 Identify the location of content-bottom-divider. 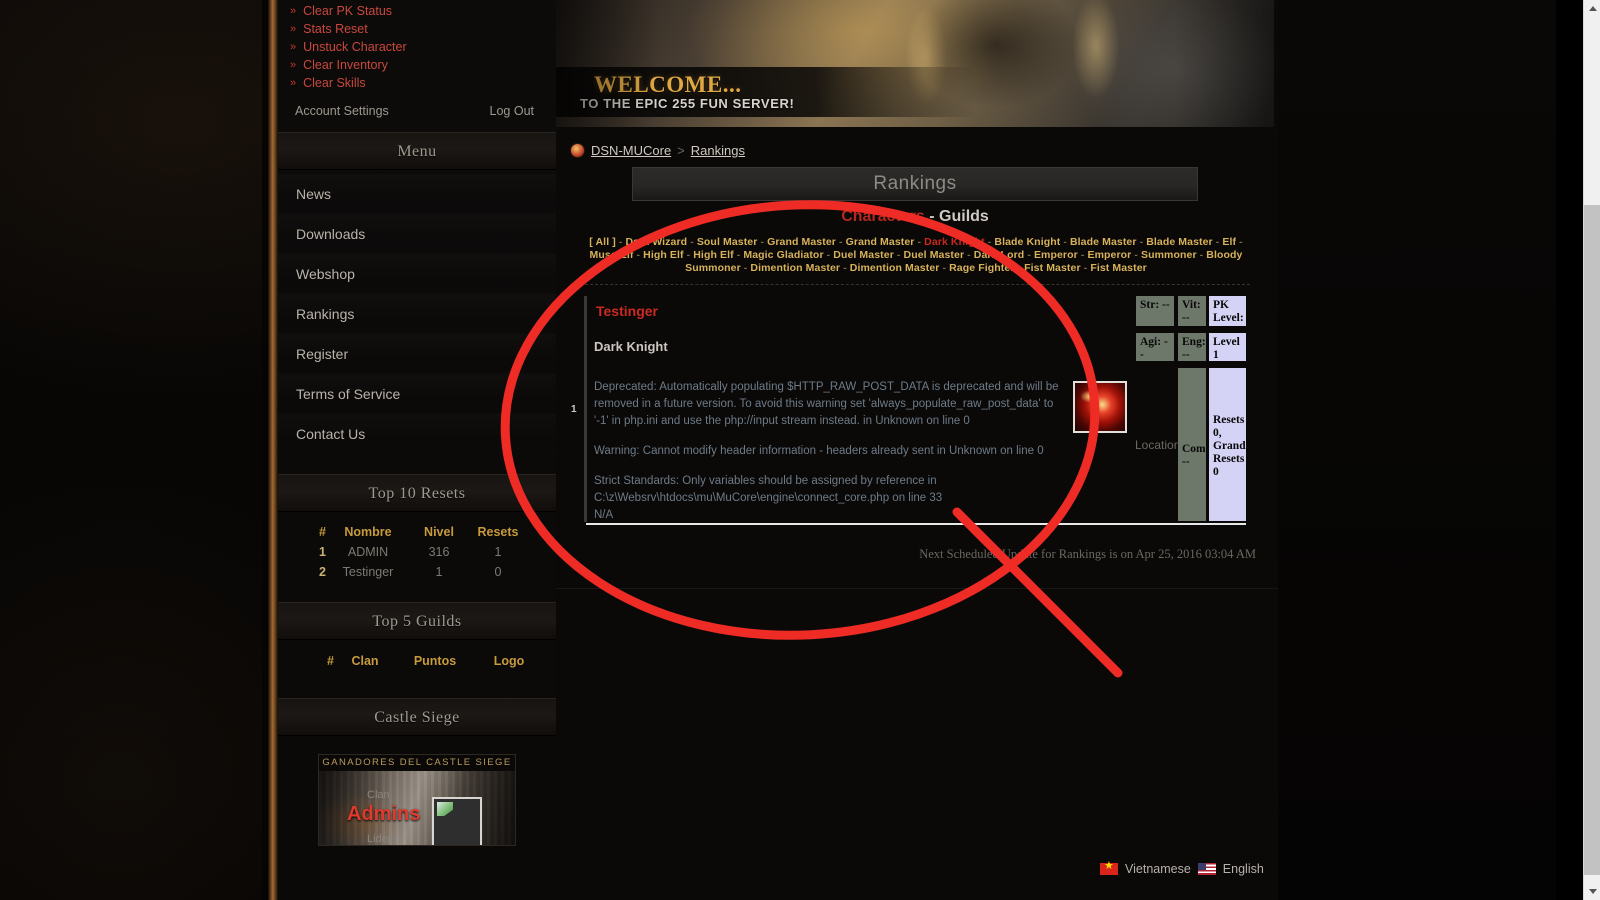
(917, 588).